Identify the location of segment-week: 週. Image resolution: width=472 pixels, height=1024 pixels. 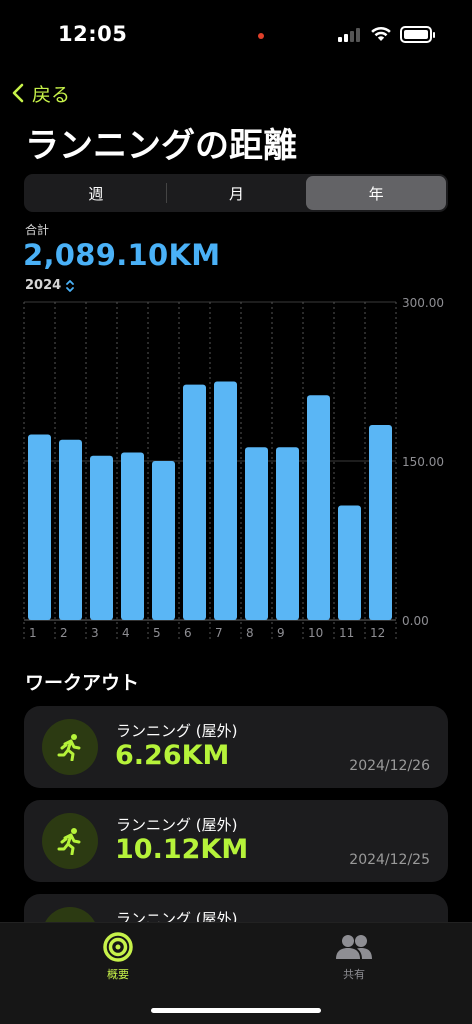
(96, 193).